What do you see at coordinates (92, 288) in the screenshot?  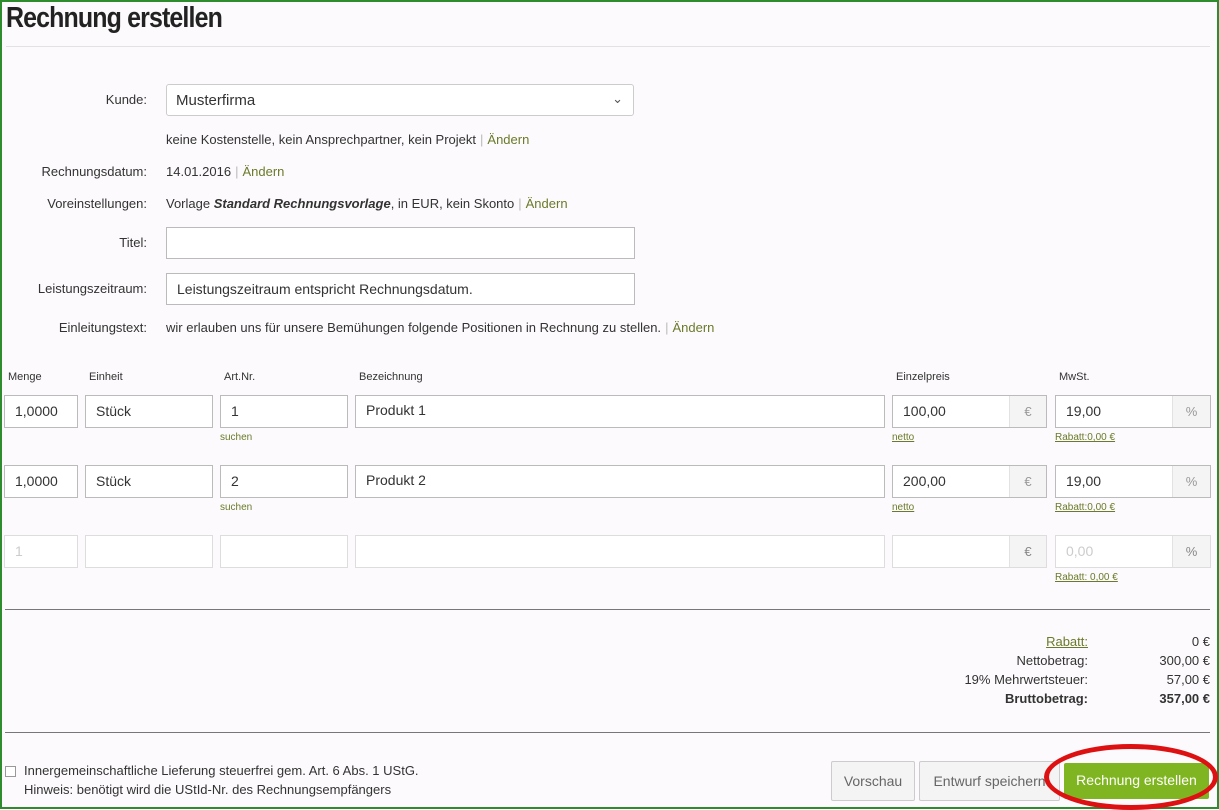 I see `leistung-label: Leistungszeitraum:` at bounding box center [92, 288].